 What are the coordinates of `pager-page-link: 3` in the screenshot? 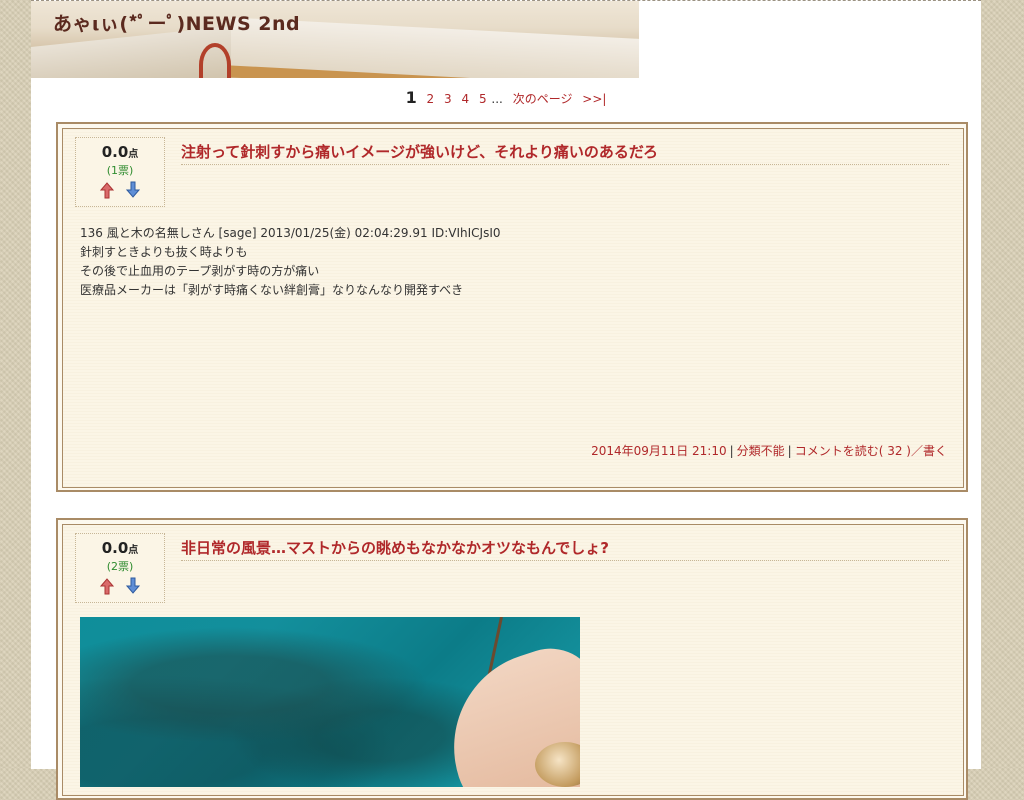 It's located at (448, 99).